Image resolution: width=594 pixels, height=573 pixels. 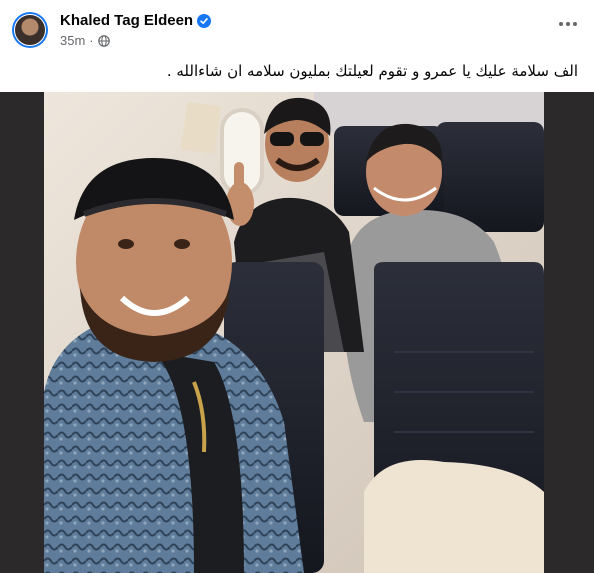 I want to click on post-meta: 35m ·, so click(x=85, y=40).